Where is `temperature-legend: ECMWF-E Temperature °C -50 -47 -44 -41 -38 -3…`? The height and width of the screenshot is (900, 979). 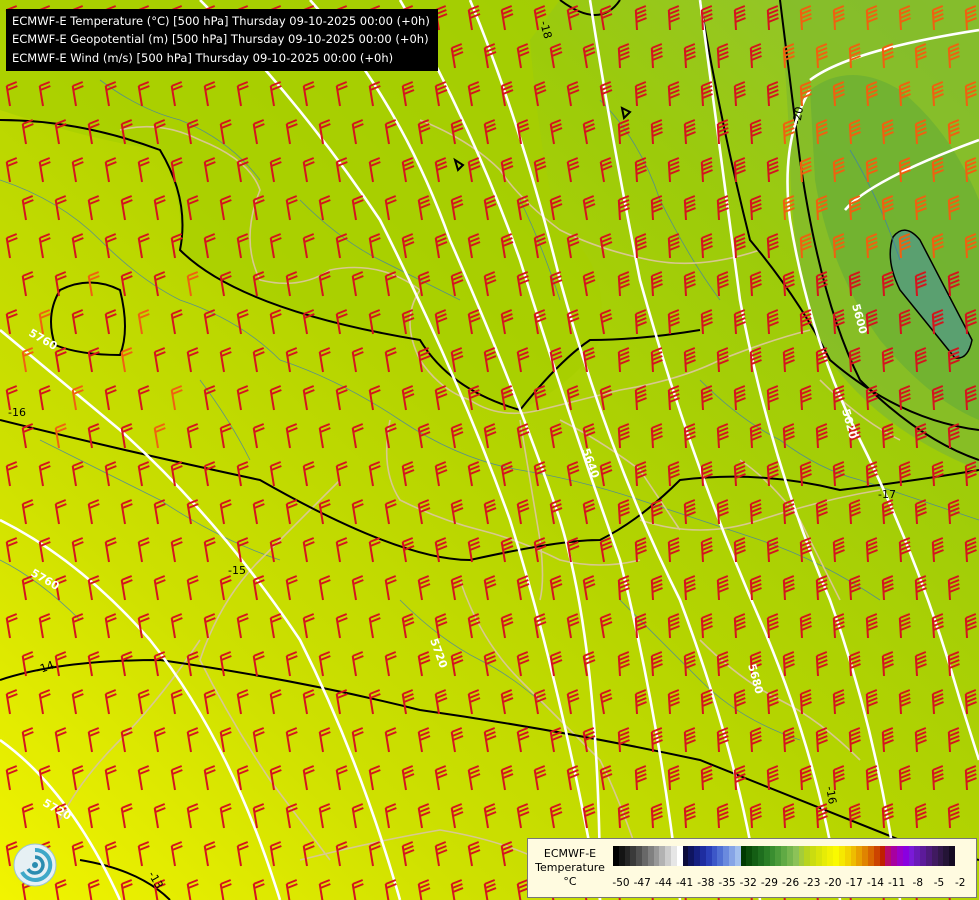
temperature-legend: ECMWF-E Temperature °C -50 -47 -44 -41 -38 -3… is located at coordinates (752, 868).